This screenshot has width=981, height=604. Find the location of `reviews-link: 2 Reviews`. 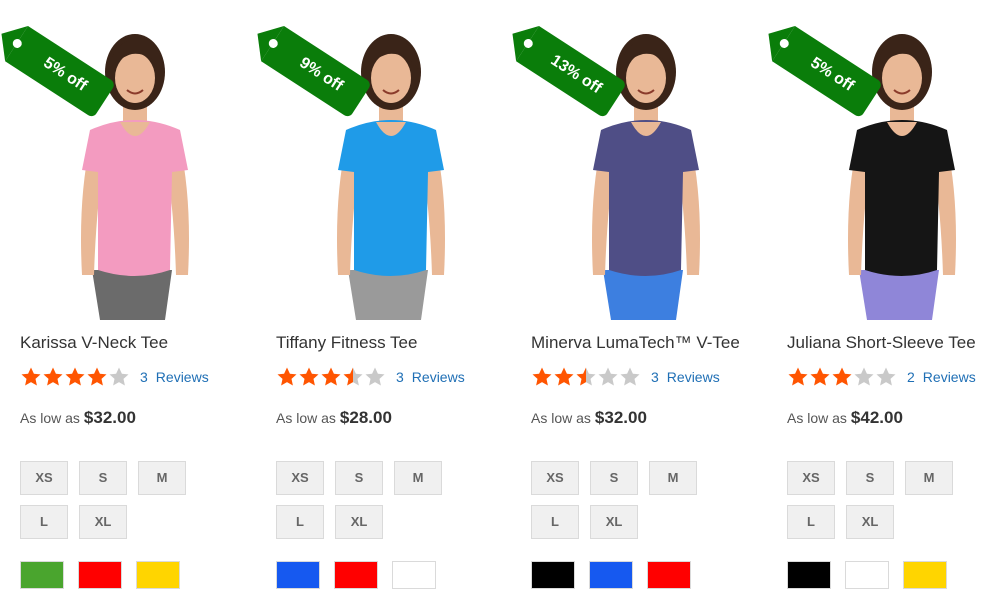

reviews-link: 2 Reviews is located at coordinates (941, 377).